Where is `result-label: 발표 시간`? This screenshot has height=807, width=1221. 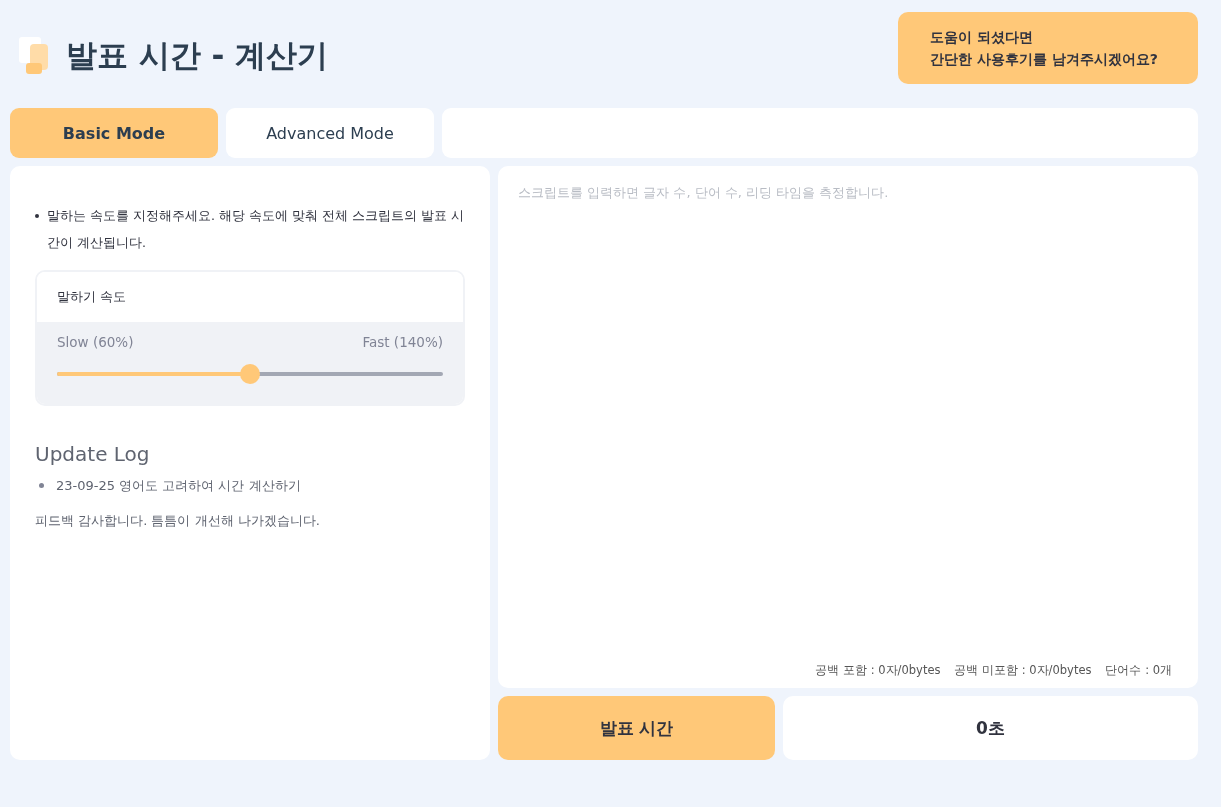
result-label: 발표 시간 is located at coordinates (636, 728).